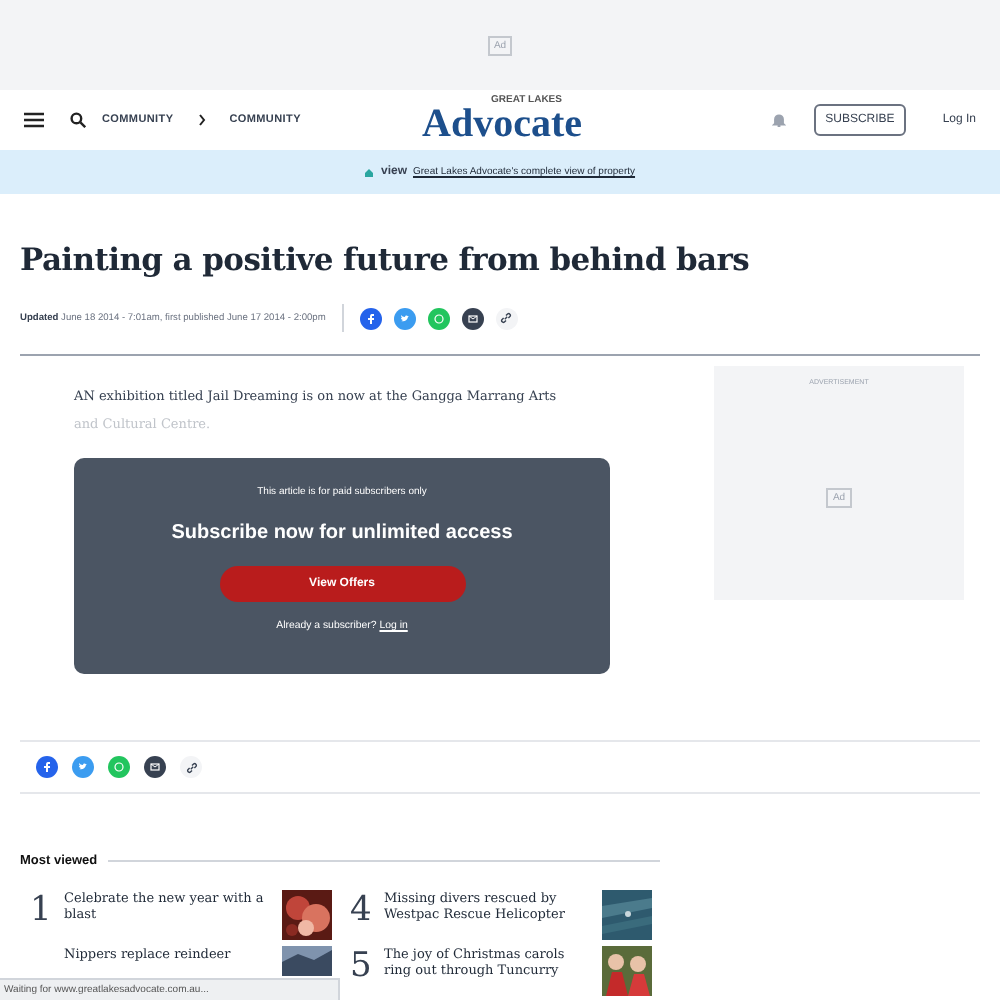 The image size is (1000, 1000). What do you see at coordinates (369, 172) in the screenshot?
I see `house-icon` at bounding box center [369, 172].